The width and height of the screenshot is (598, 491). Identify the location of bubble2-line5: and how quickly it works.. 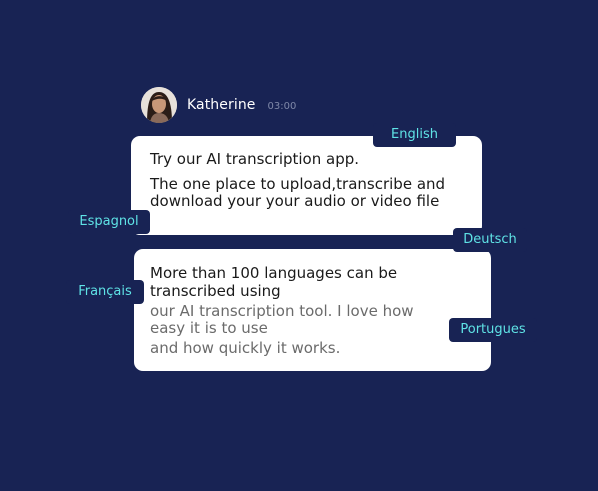
(245, 348).